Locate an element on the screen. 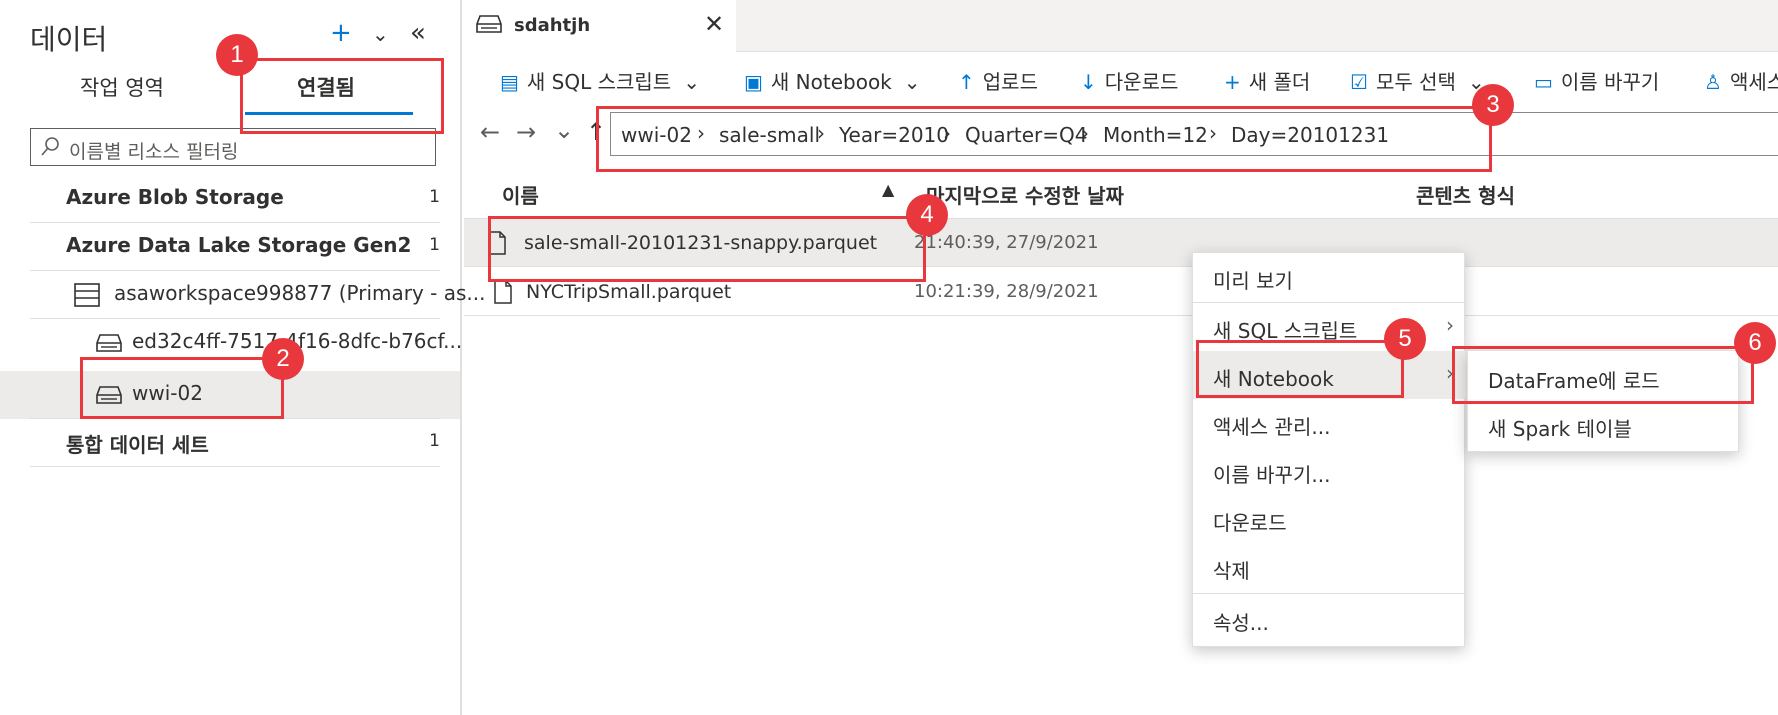  filter-placeholder: 이름별 리소스 필터링 is located at coordinates (154, 152).